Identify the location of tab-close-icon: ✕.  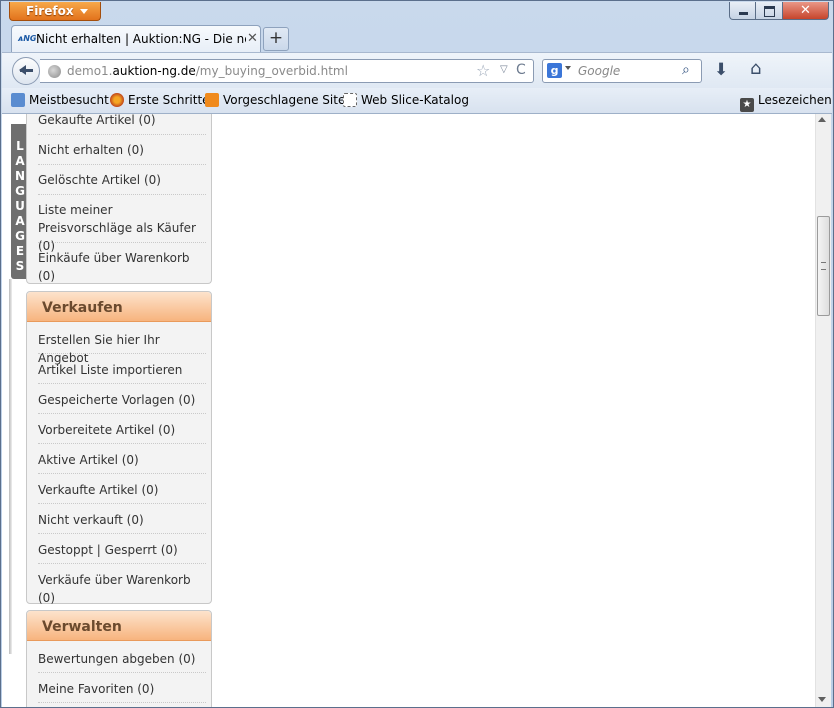
(252, 38).